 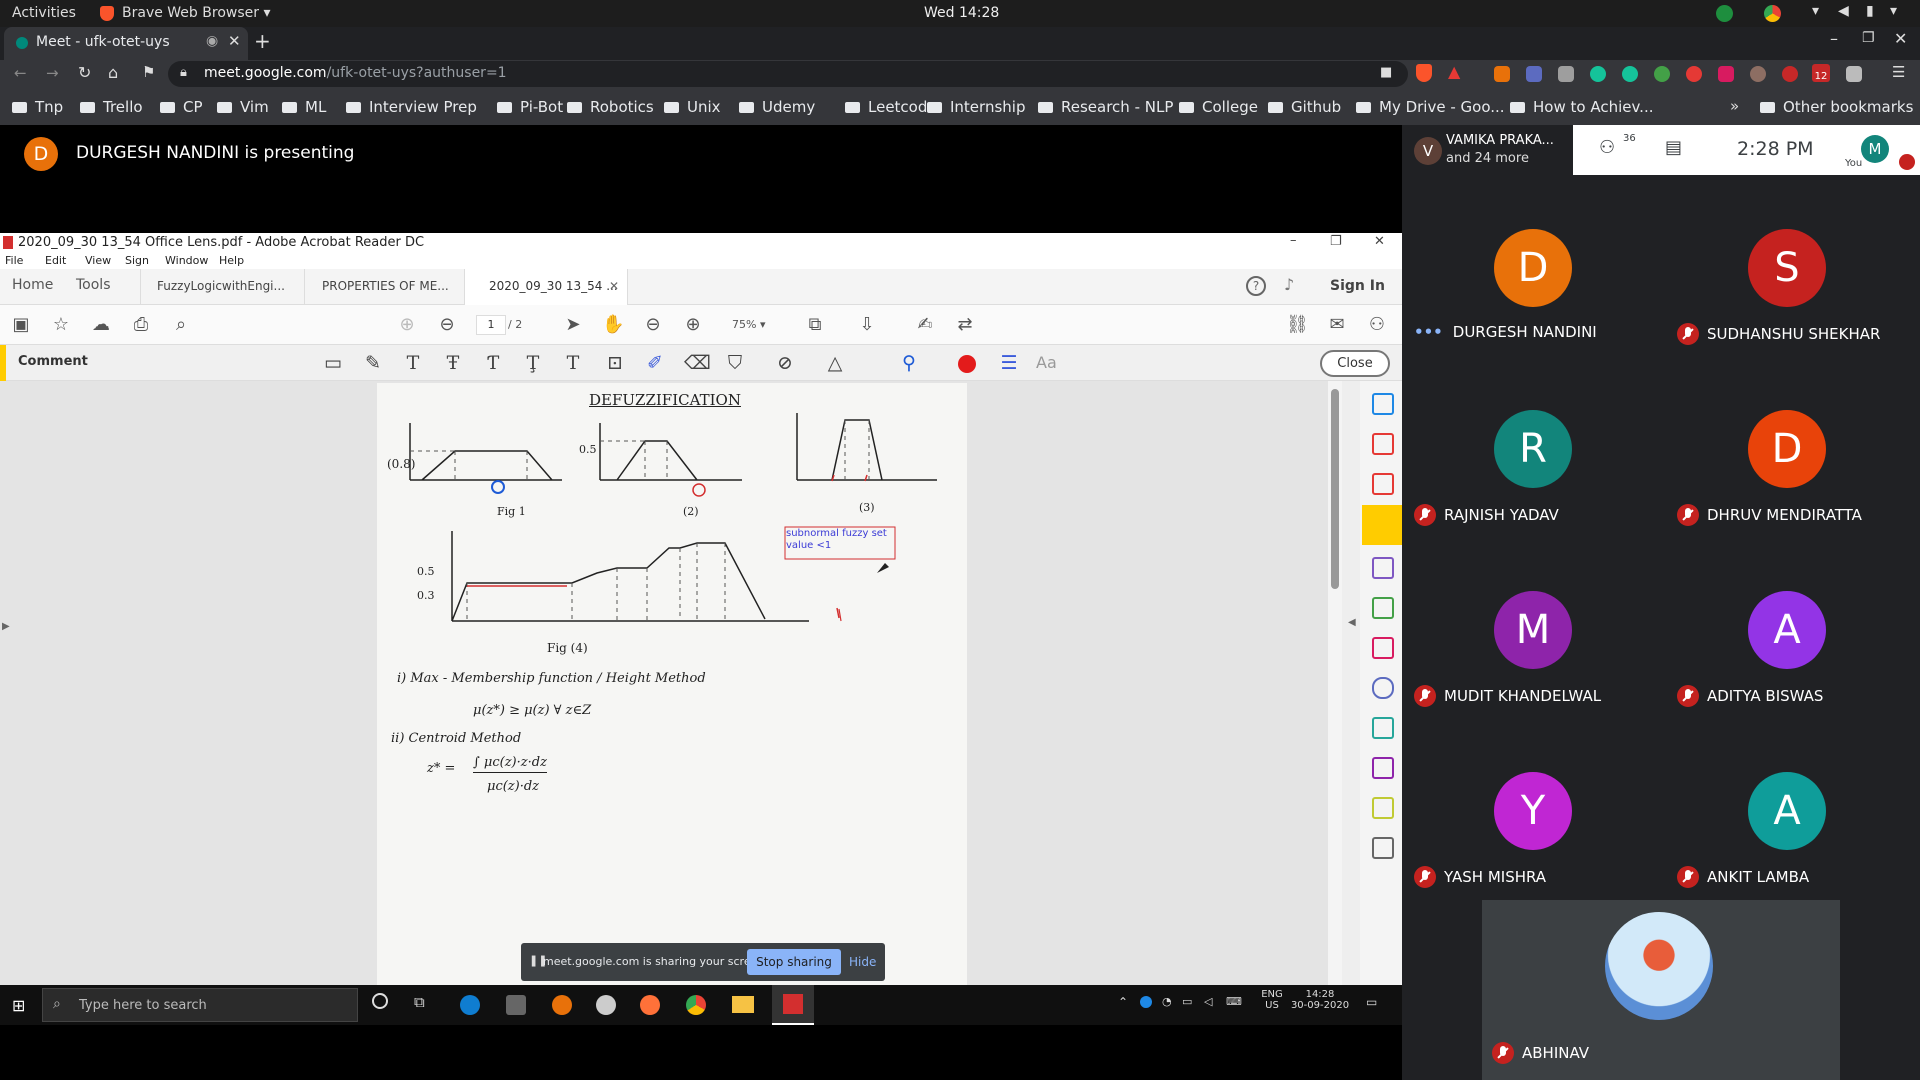 I want to click on sign-in-button: Sign In, so click(x=1357, y=286).